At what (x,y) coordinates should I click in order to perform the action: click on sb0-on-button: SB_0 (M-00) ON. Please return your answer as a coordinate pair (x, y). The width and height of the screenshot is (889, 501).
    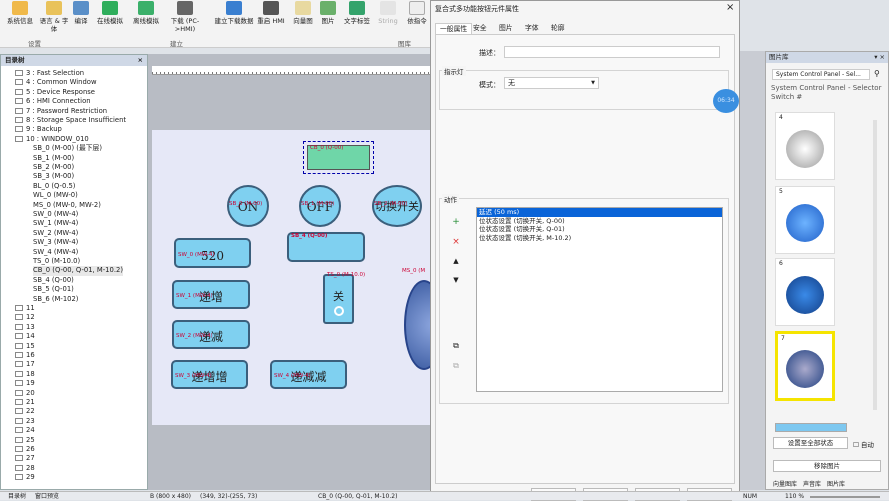
    Looking at the image, I should click on (248, 206).